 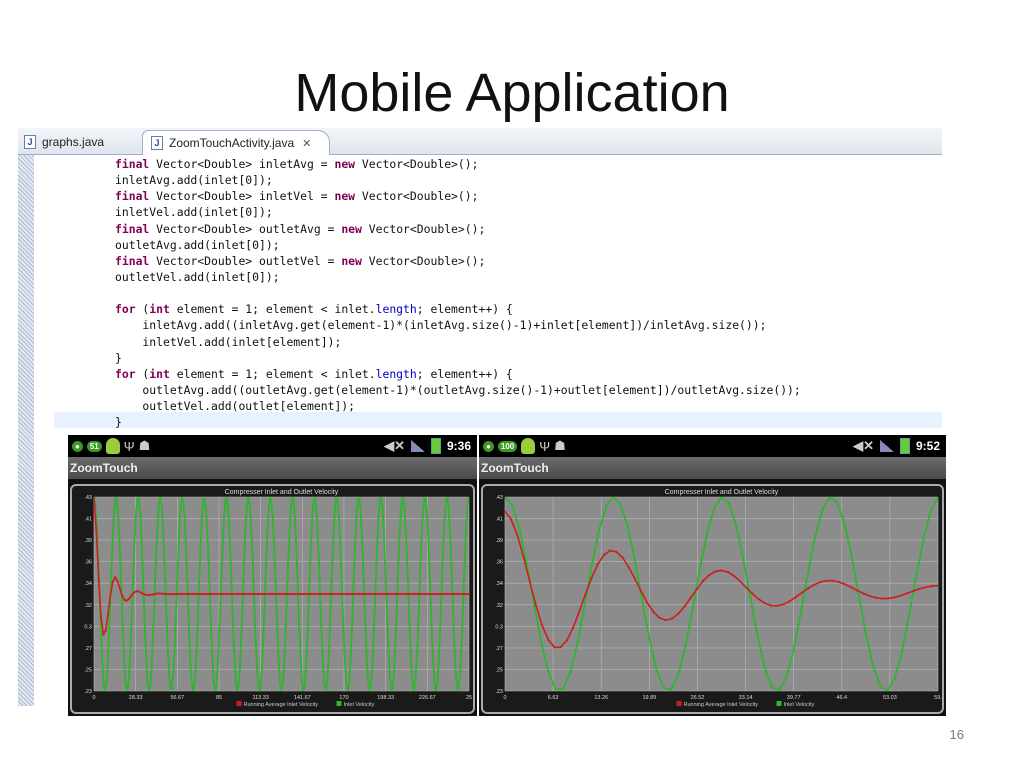 I want to click on x-tick-label: 0, so click(x=504, y=698).